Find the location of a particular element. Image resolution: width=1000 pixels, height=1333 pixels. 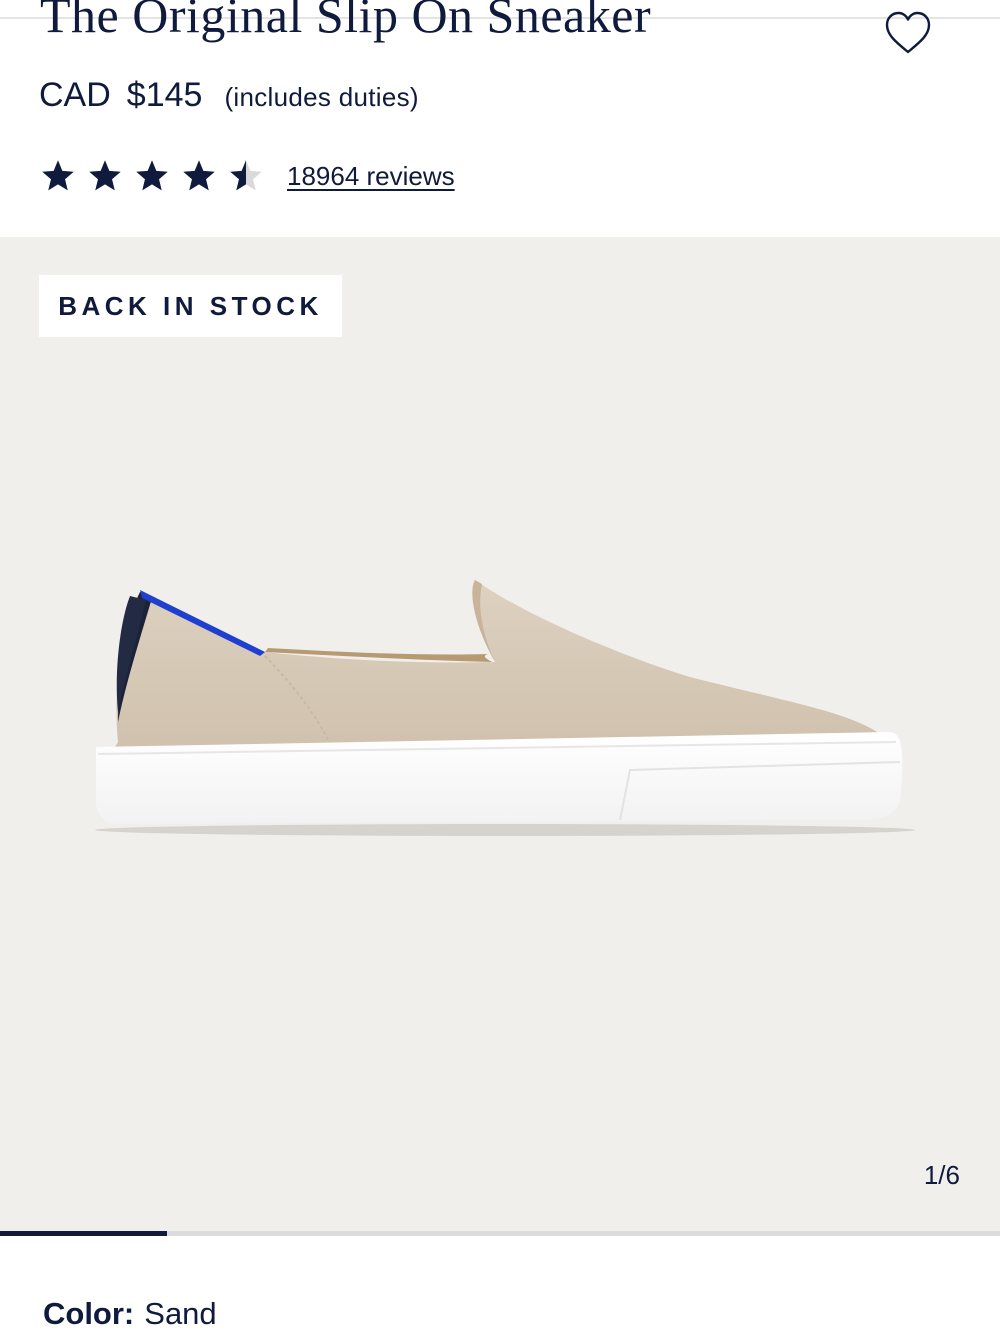

favorite-button is located at coordinates (908, 33).